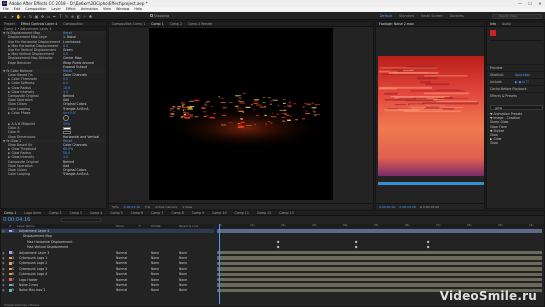 This screenshot has height=307, width=545. What do you see at coordinates (386, 16) in the screenshot?
I see `workspace-tab-default: Default` at bounding box center [386, 16].